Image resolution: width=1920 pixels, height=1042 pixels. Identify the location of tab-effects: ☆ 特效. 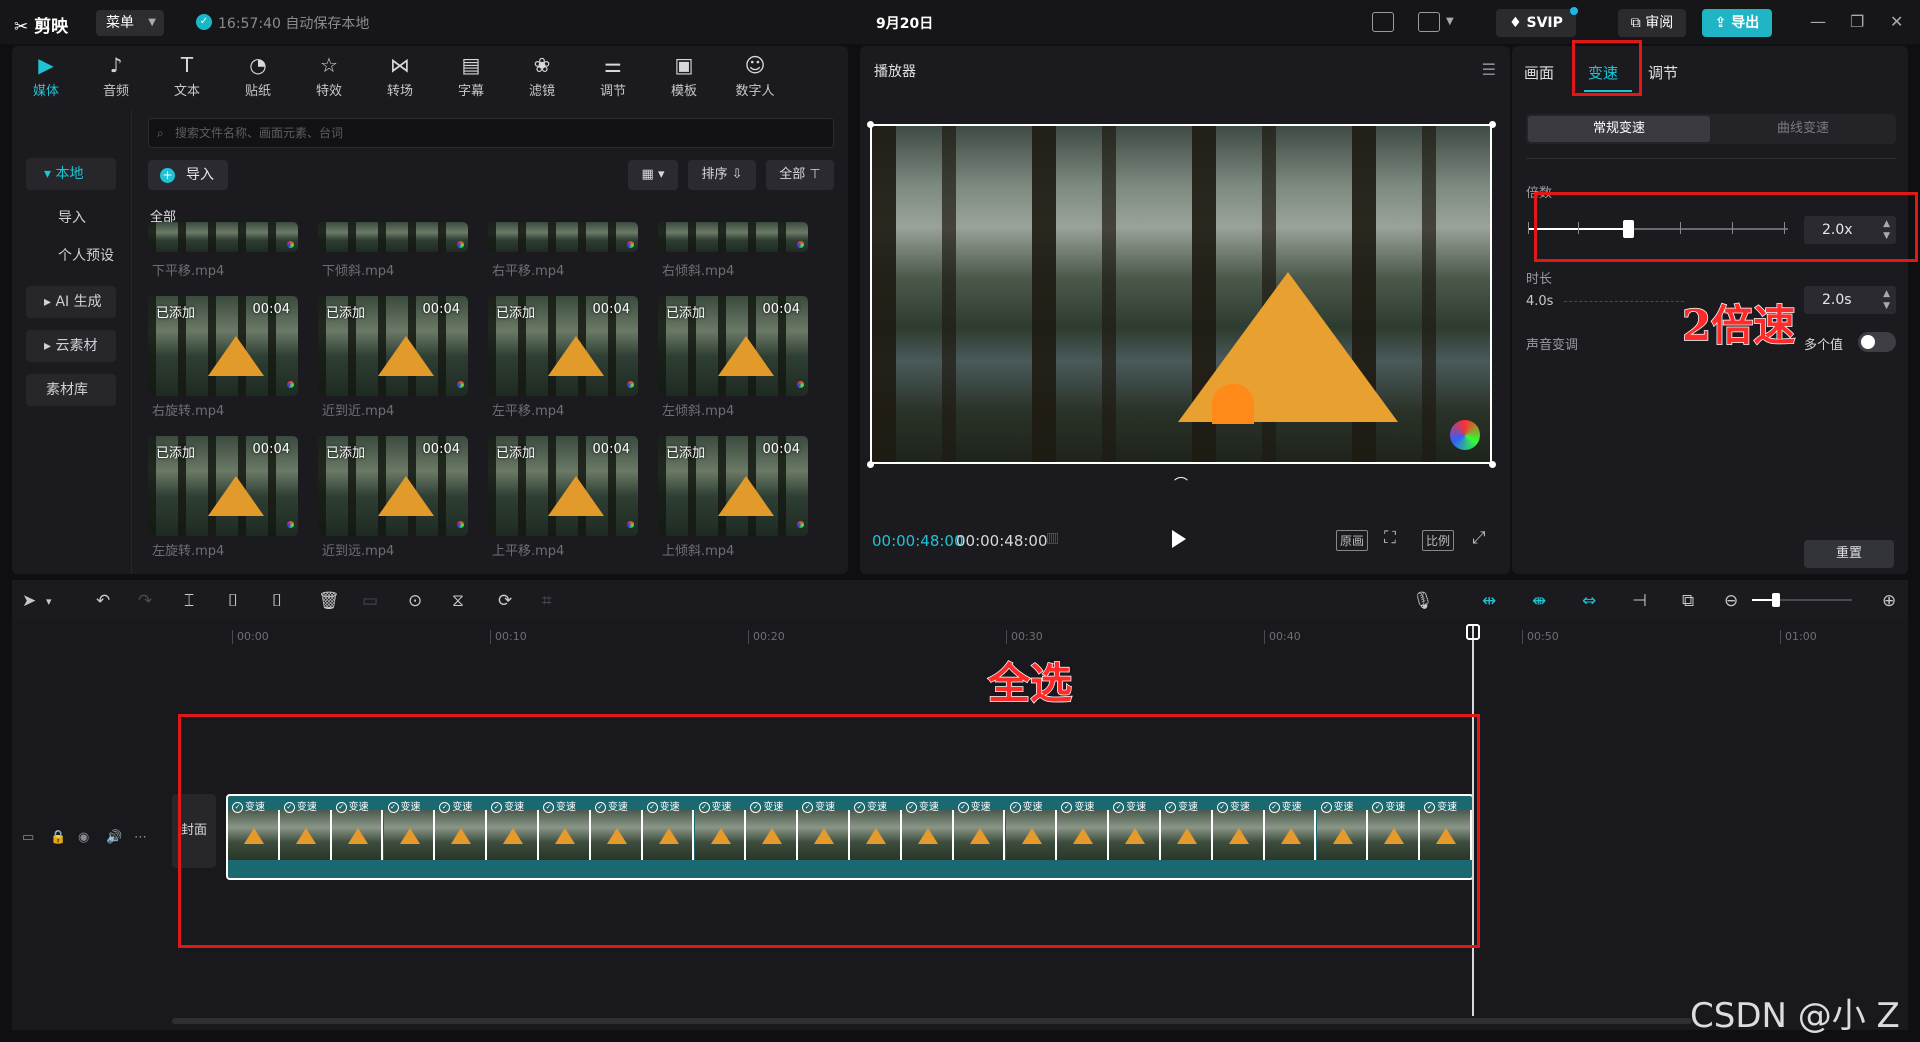
(329, 76).